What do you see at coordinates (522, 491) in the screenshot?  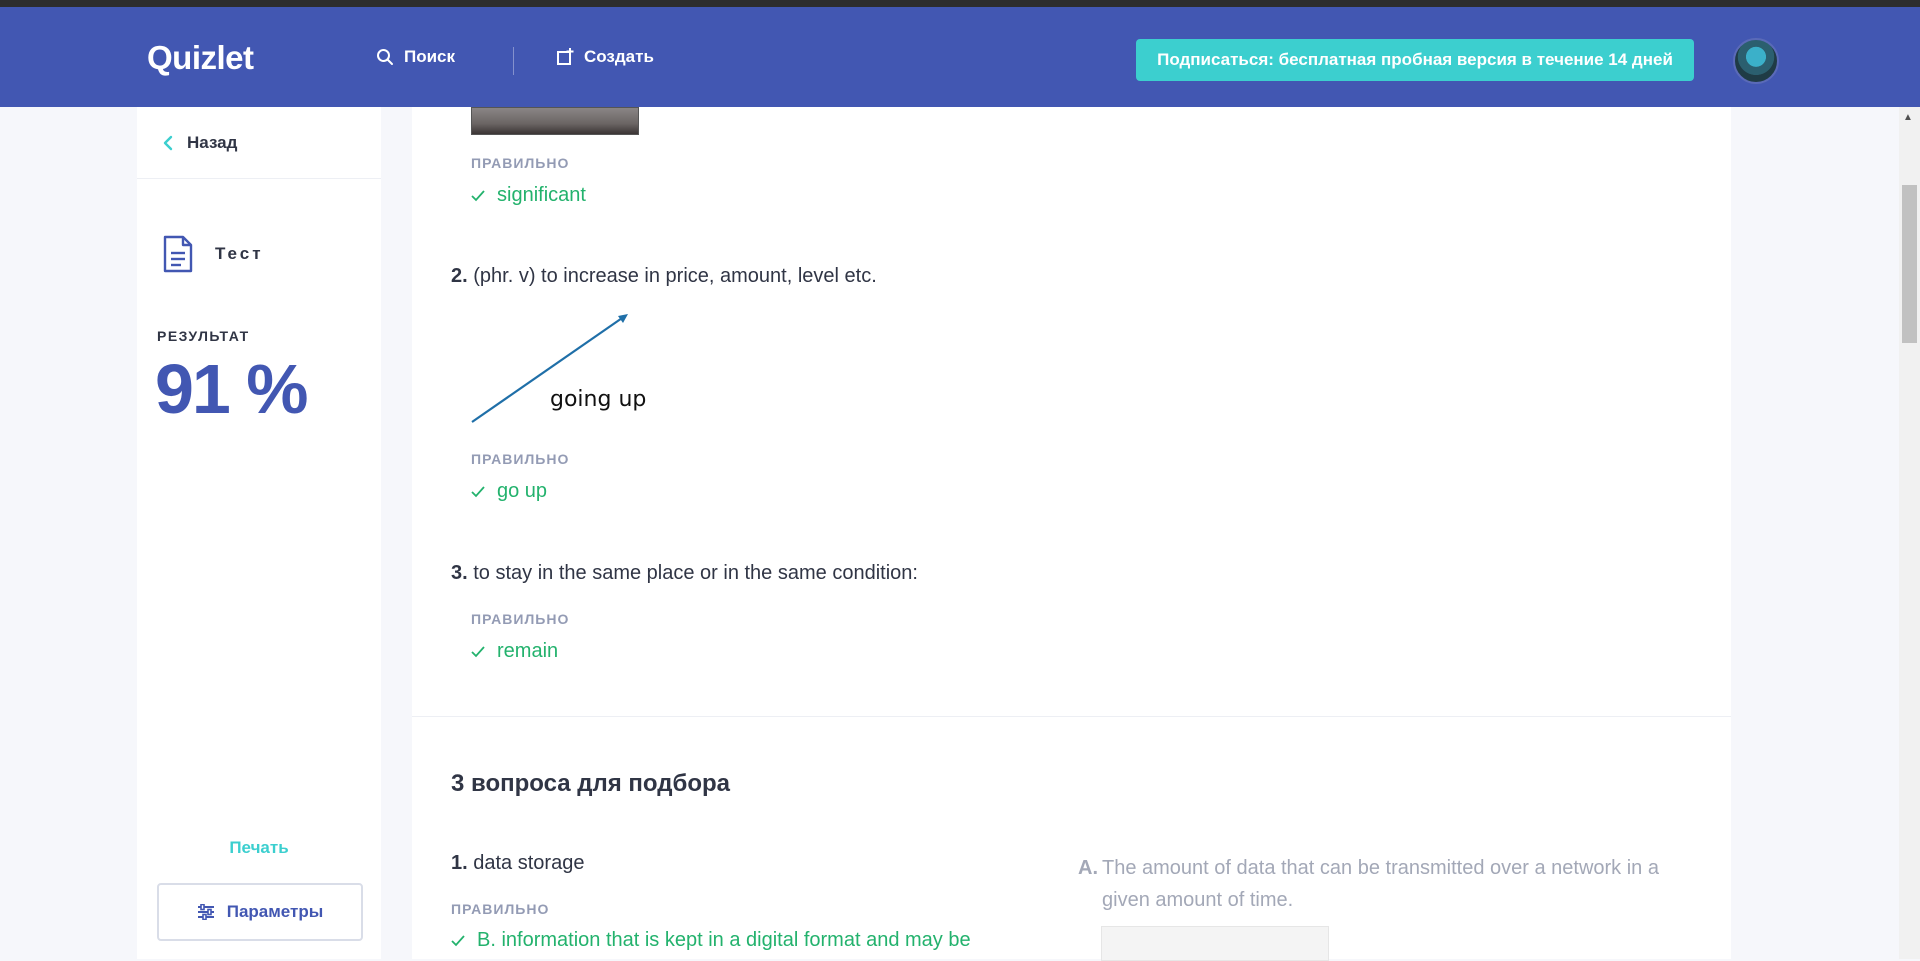 I see `answer-text: go up` at bounding box center [522, 491].